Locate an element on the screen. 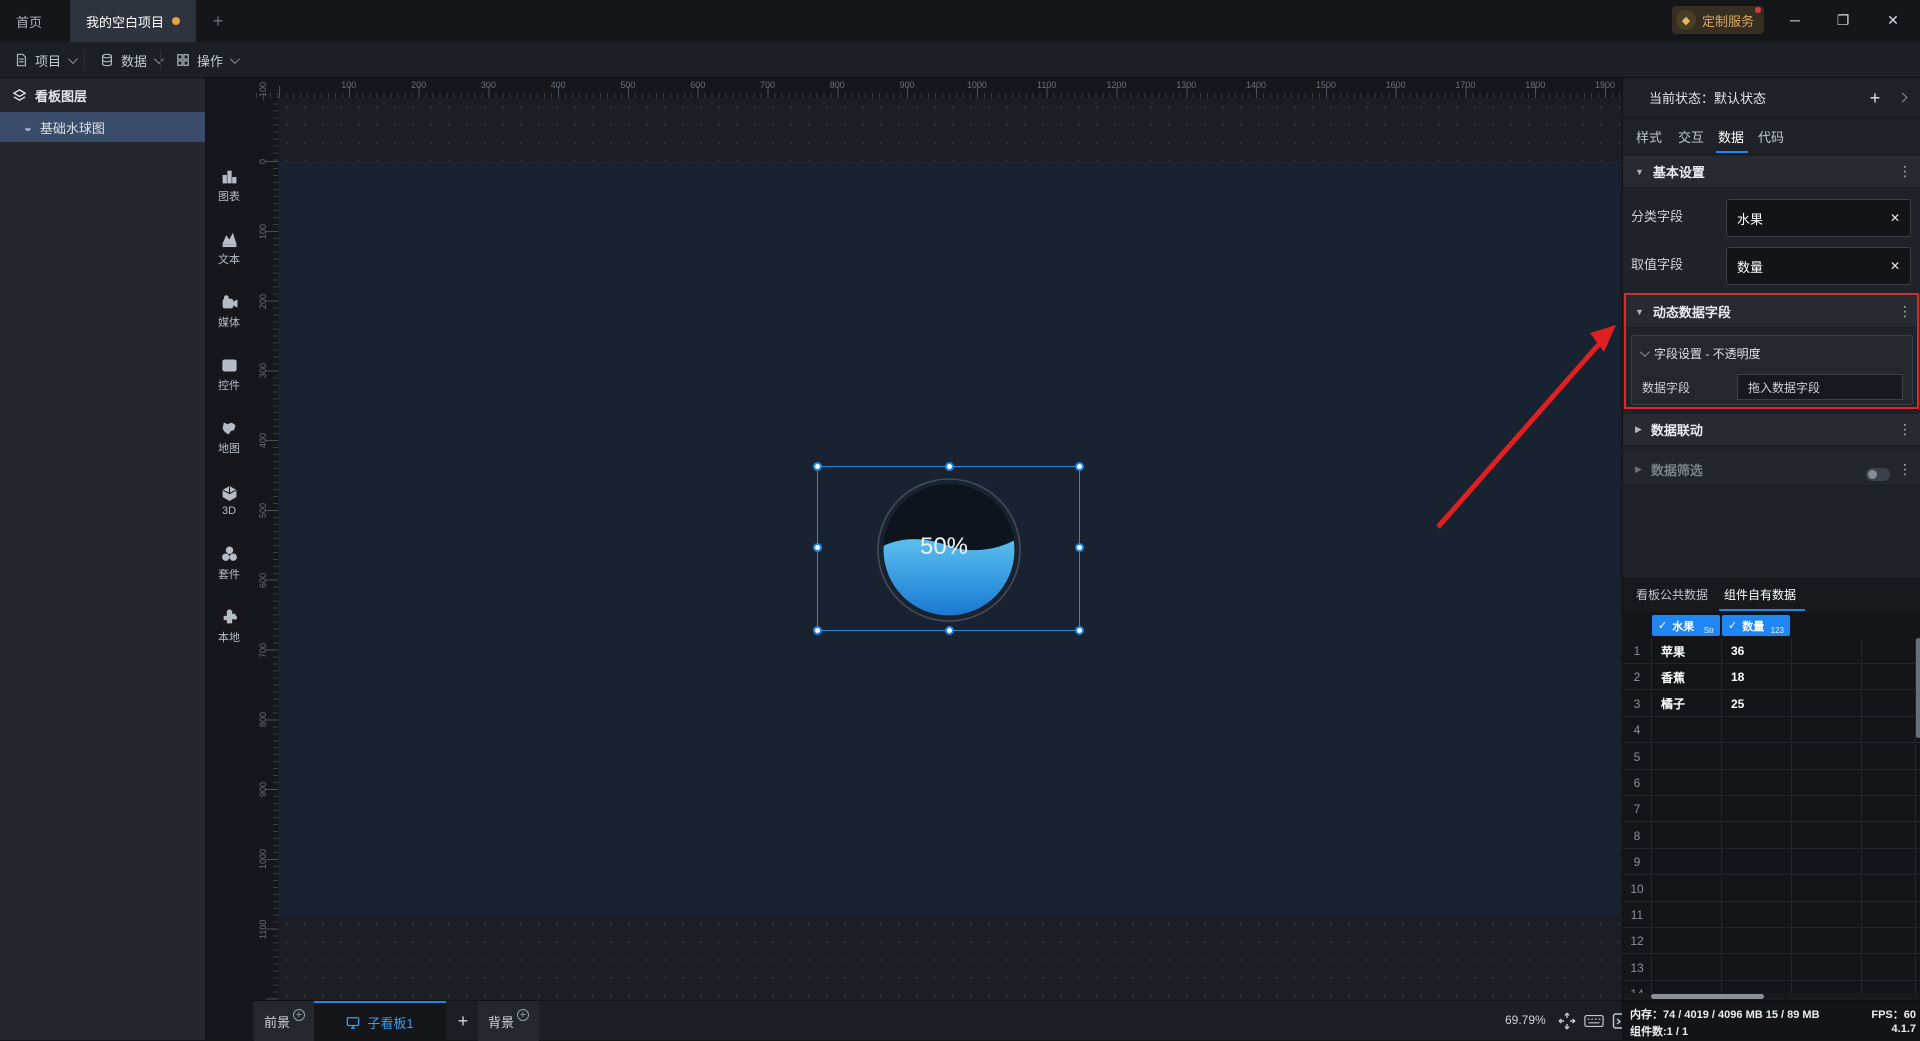 The width and height of the screenshot is (1920, 1041). subboard-tab: 子看板1 is located at coordinates (380, 1021).